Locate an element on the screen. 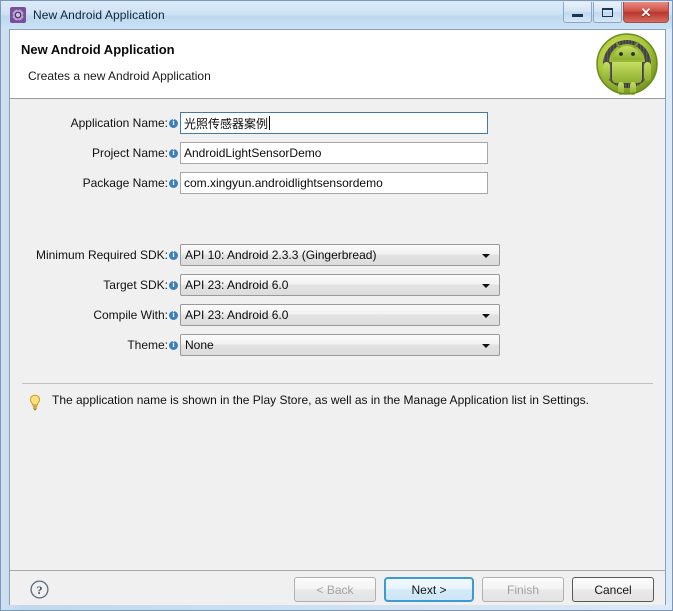 This screenshot has height=611, width=673. info-icon-project-name is located at coordinates (173, 152).